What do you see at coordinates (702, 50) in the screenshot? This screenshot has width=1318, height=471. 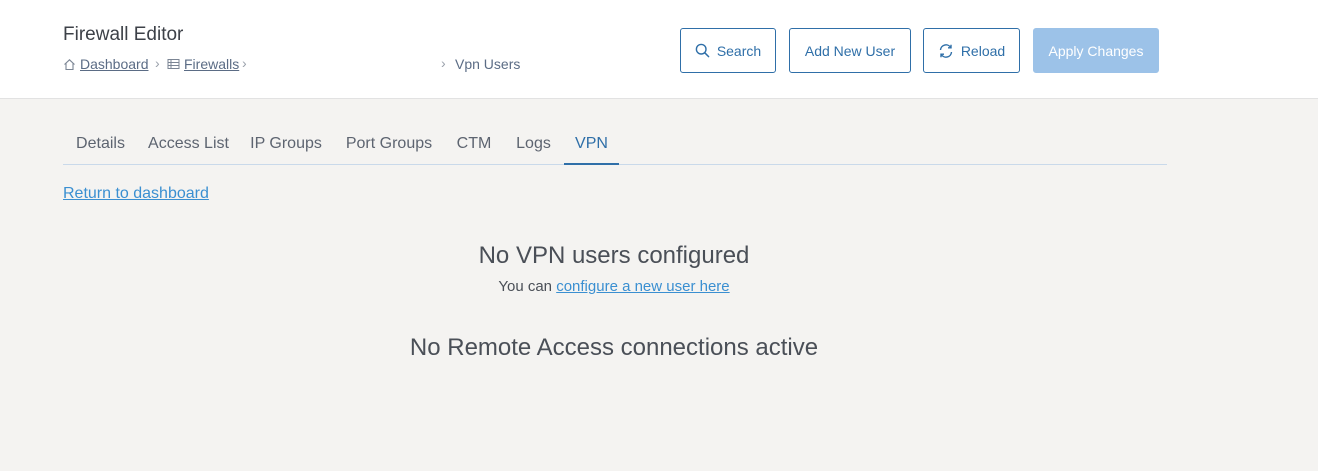 I see `search-icon` at bounding box center [702, 50].